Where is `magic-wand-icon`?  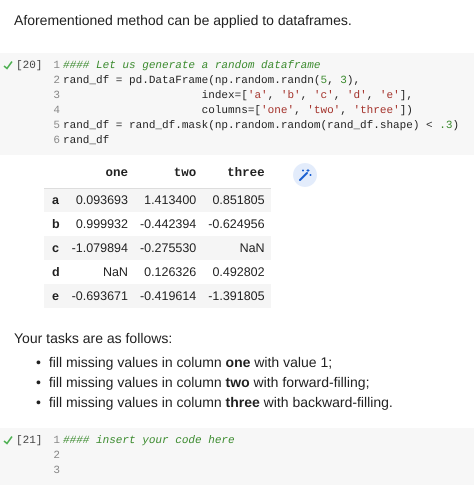 magic-wand-icon is located at coordinates (305, 175).